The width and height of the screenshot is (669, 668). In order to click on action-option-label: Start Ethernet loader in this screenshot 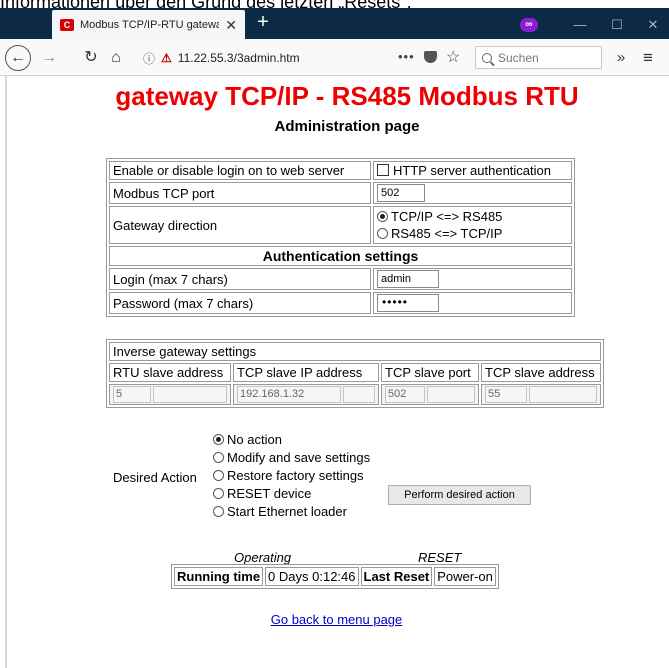, I will do `click(287, 511)`.